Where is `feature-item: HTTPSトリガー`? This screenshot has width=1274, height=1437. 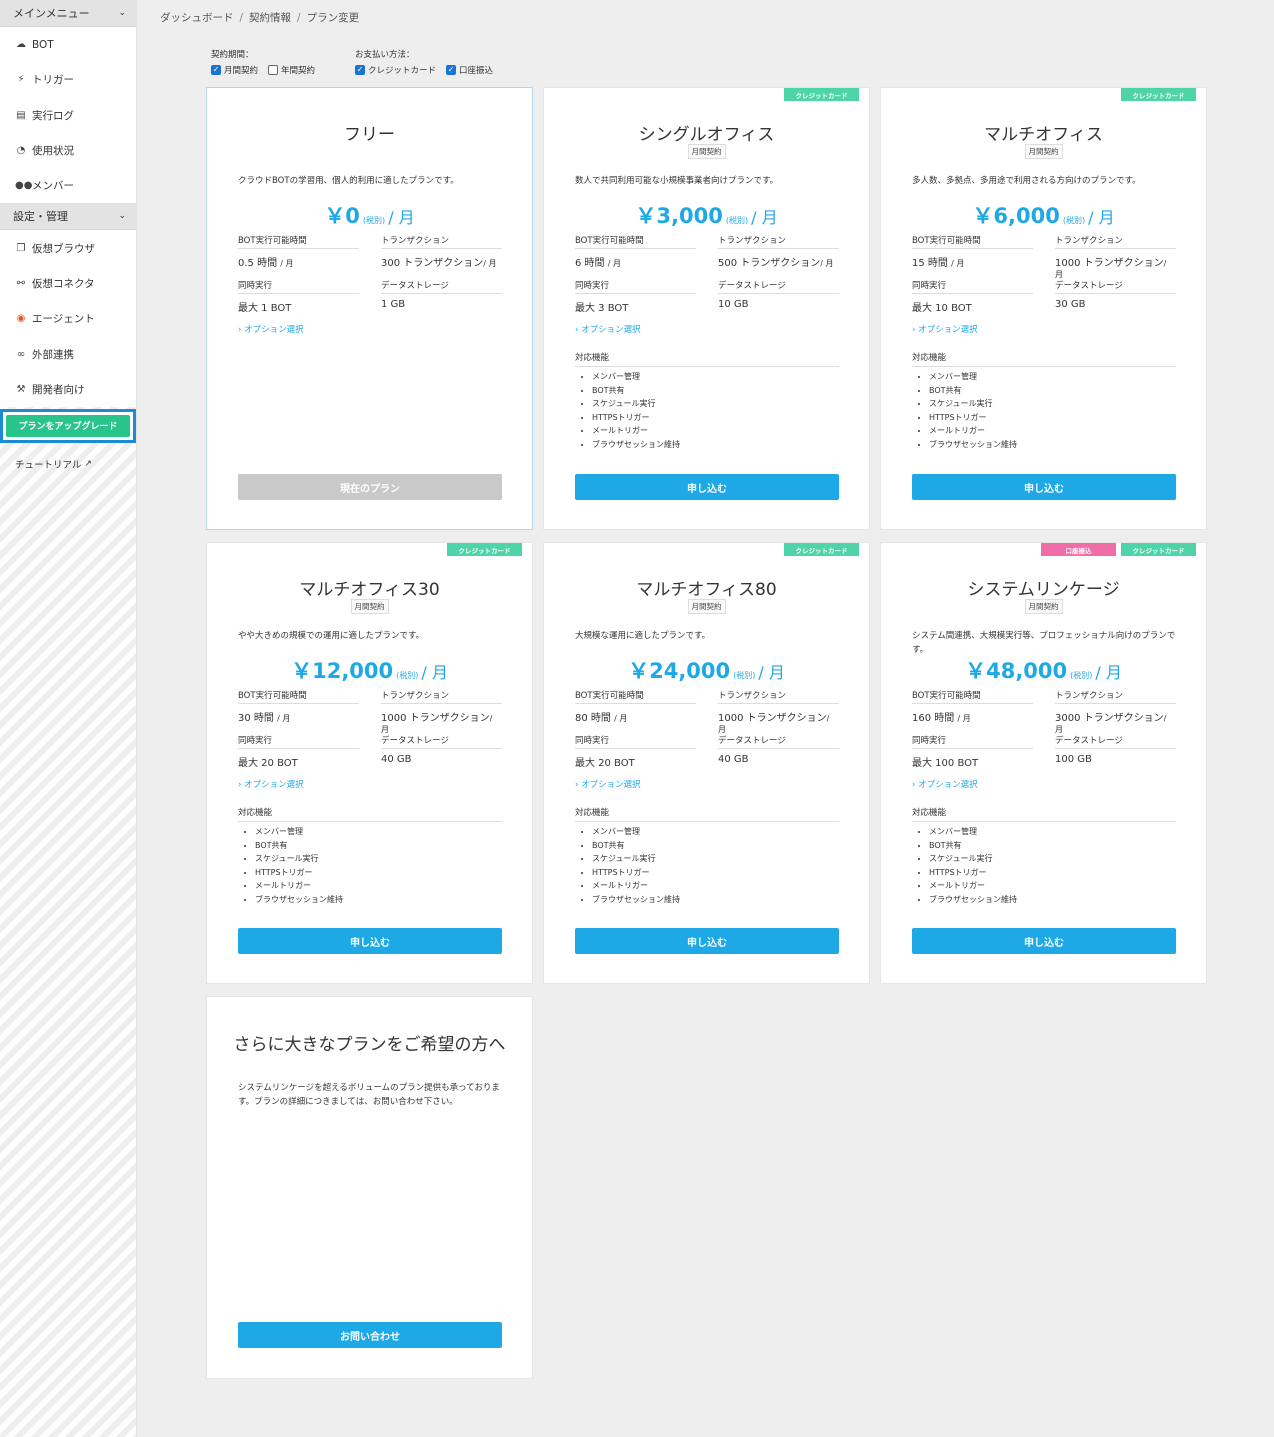
feature-item: HTTPSトリガー is located at coordinates (1052, 418).